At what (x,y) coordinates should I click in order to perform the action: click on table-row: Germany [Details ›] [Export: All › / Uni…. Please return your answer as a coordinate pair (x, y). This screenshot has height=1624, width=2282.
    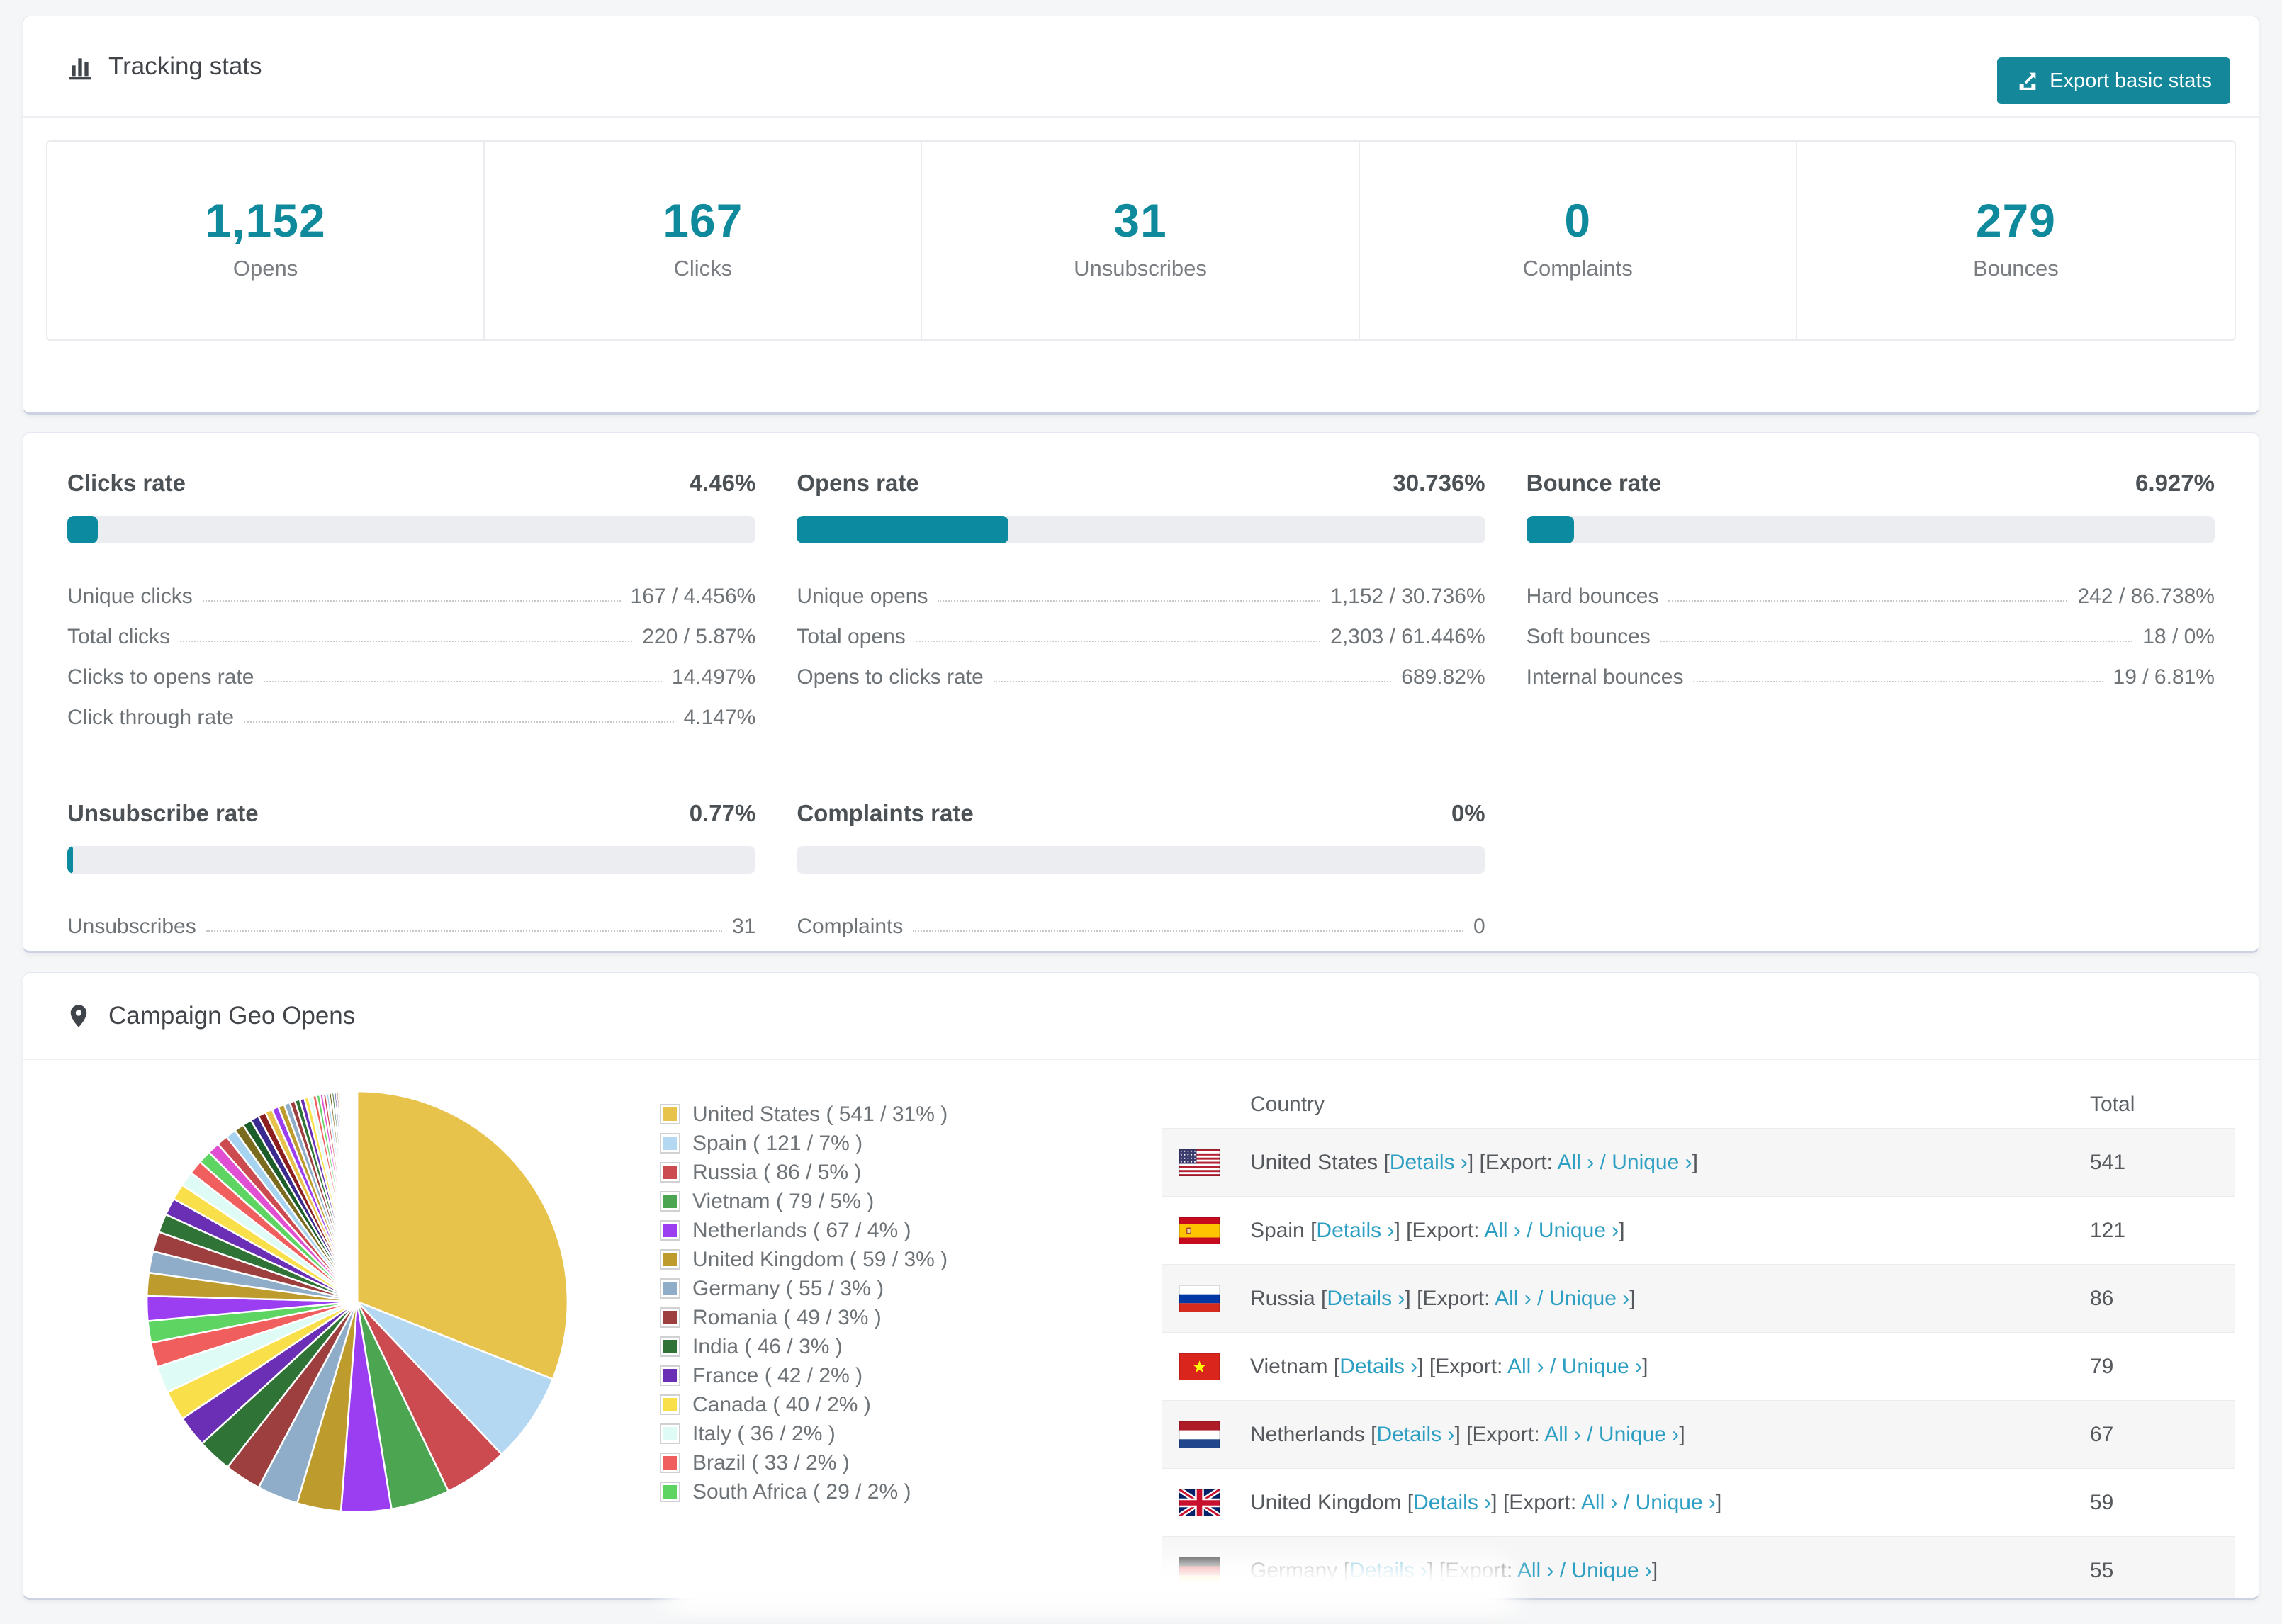
    Looking at the image, I should click on (1698, 1567).